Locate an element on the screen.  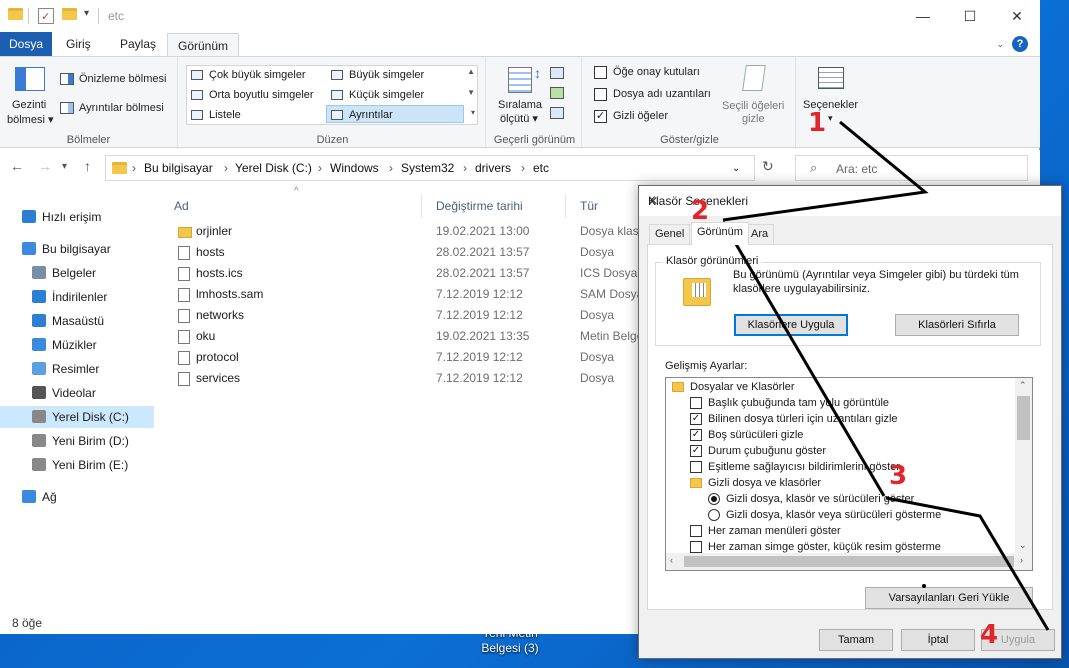
forward-icon: → is located at coordinates (45, 166).